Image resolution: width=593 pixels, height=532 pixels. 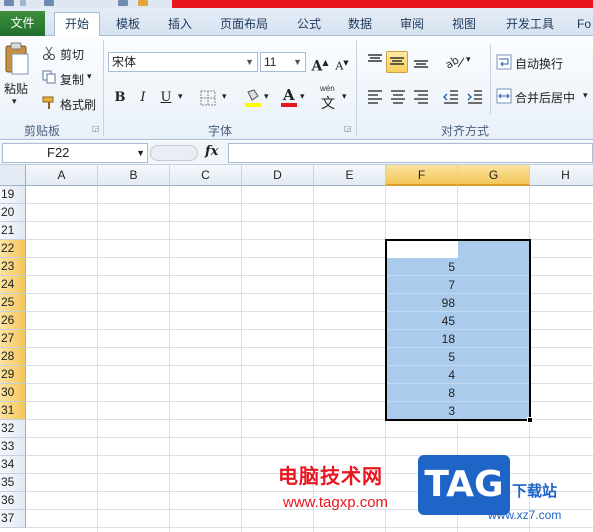 What do you see at coordinates (398, 97) in the screenshot?
I see `align-center-icon` at bounding box center [398, 97].